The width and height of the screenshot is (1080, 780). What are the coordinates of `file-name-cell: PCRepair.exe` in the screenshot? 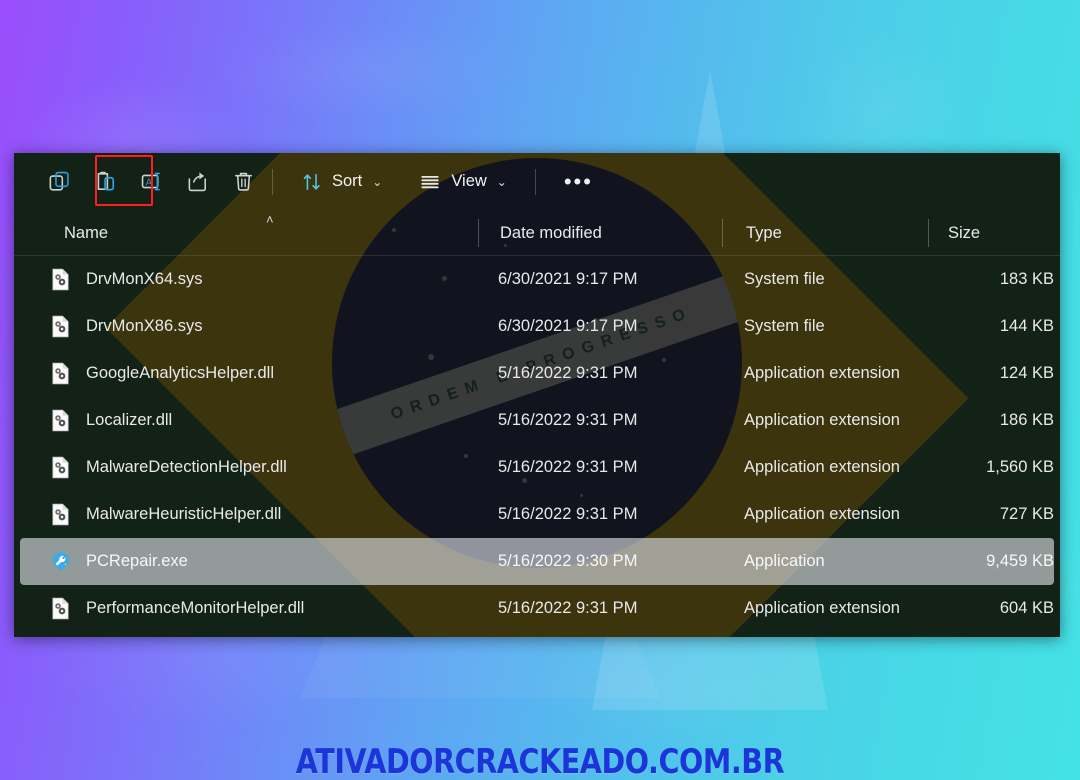 It's located at (267, 562).